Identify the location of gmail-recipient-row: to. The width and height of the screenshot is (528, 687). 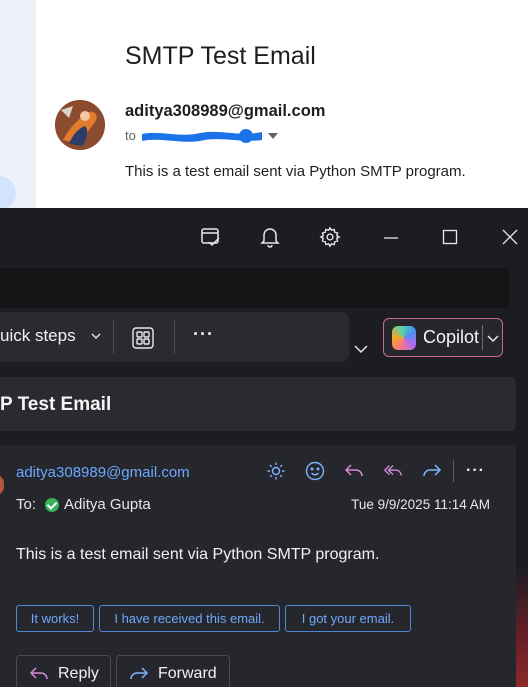
(201, 135).